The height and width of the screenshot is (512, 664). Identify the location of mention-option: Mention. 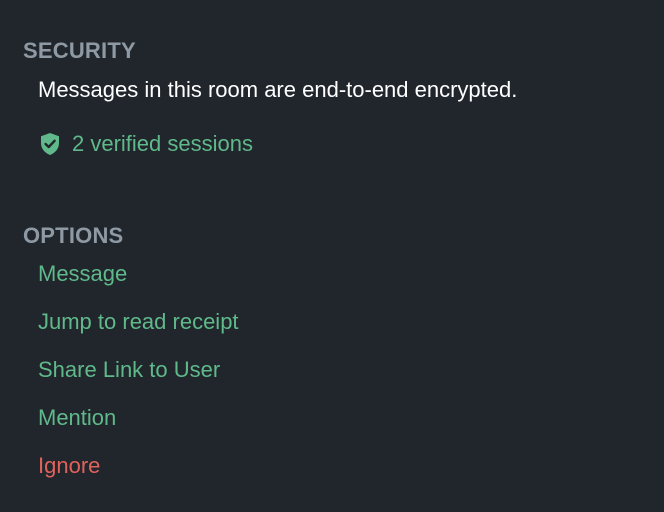
(77, 417).